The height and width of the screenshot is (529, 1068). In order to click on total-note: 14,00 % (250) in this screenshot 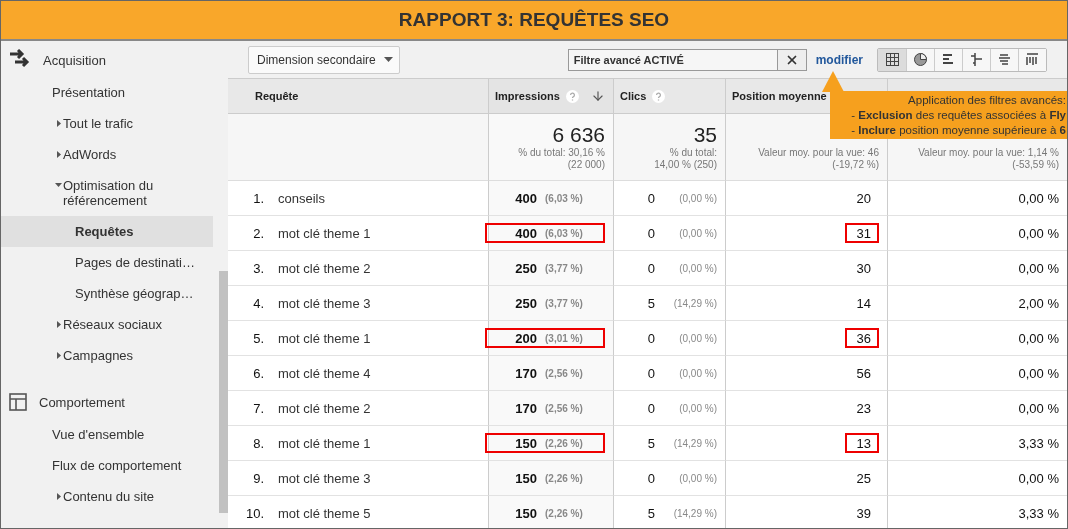, I will do `click(685, 165)`.